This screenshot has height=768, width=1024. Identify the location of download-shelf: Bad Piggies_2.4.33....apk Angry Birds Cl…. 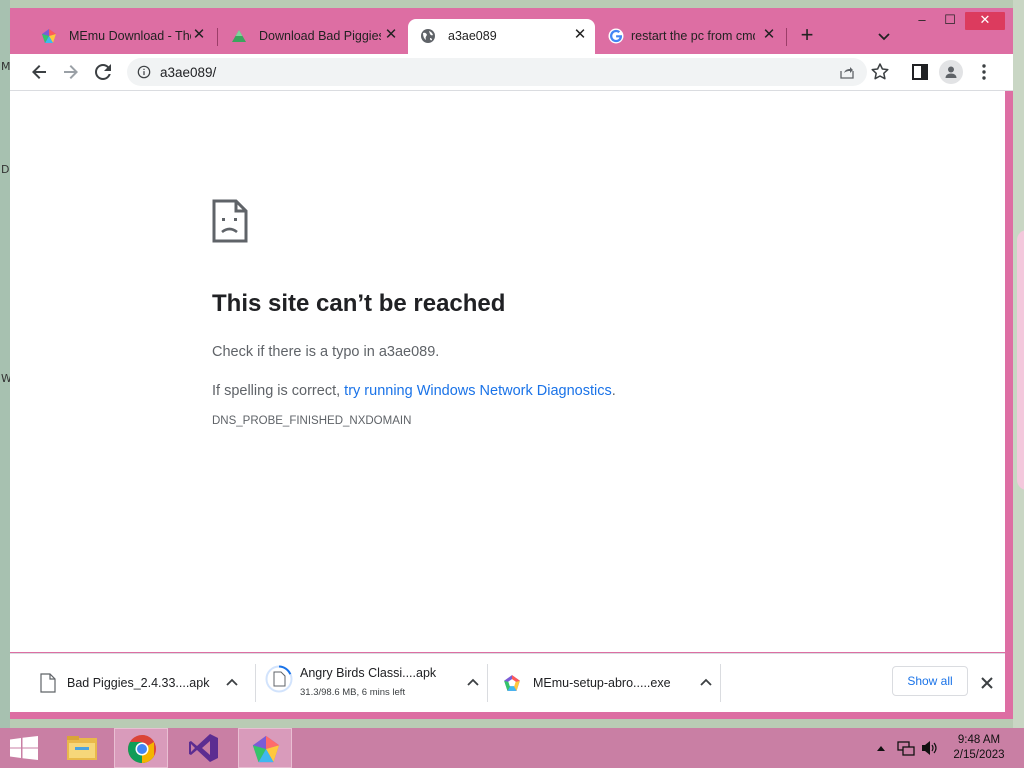
(507, 682).